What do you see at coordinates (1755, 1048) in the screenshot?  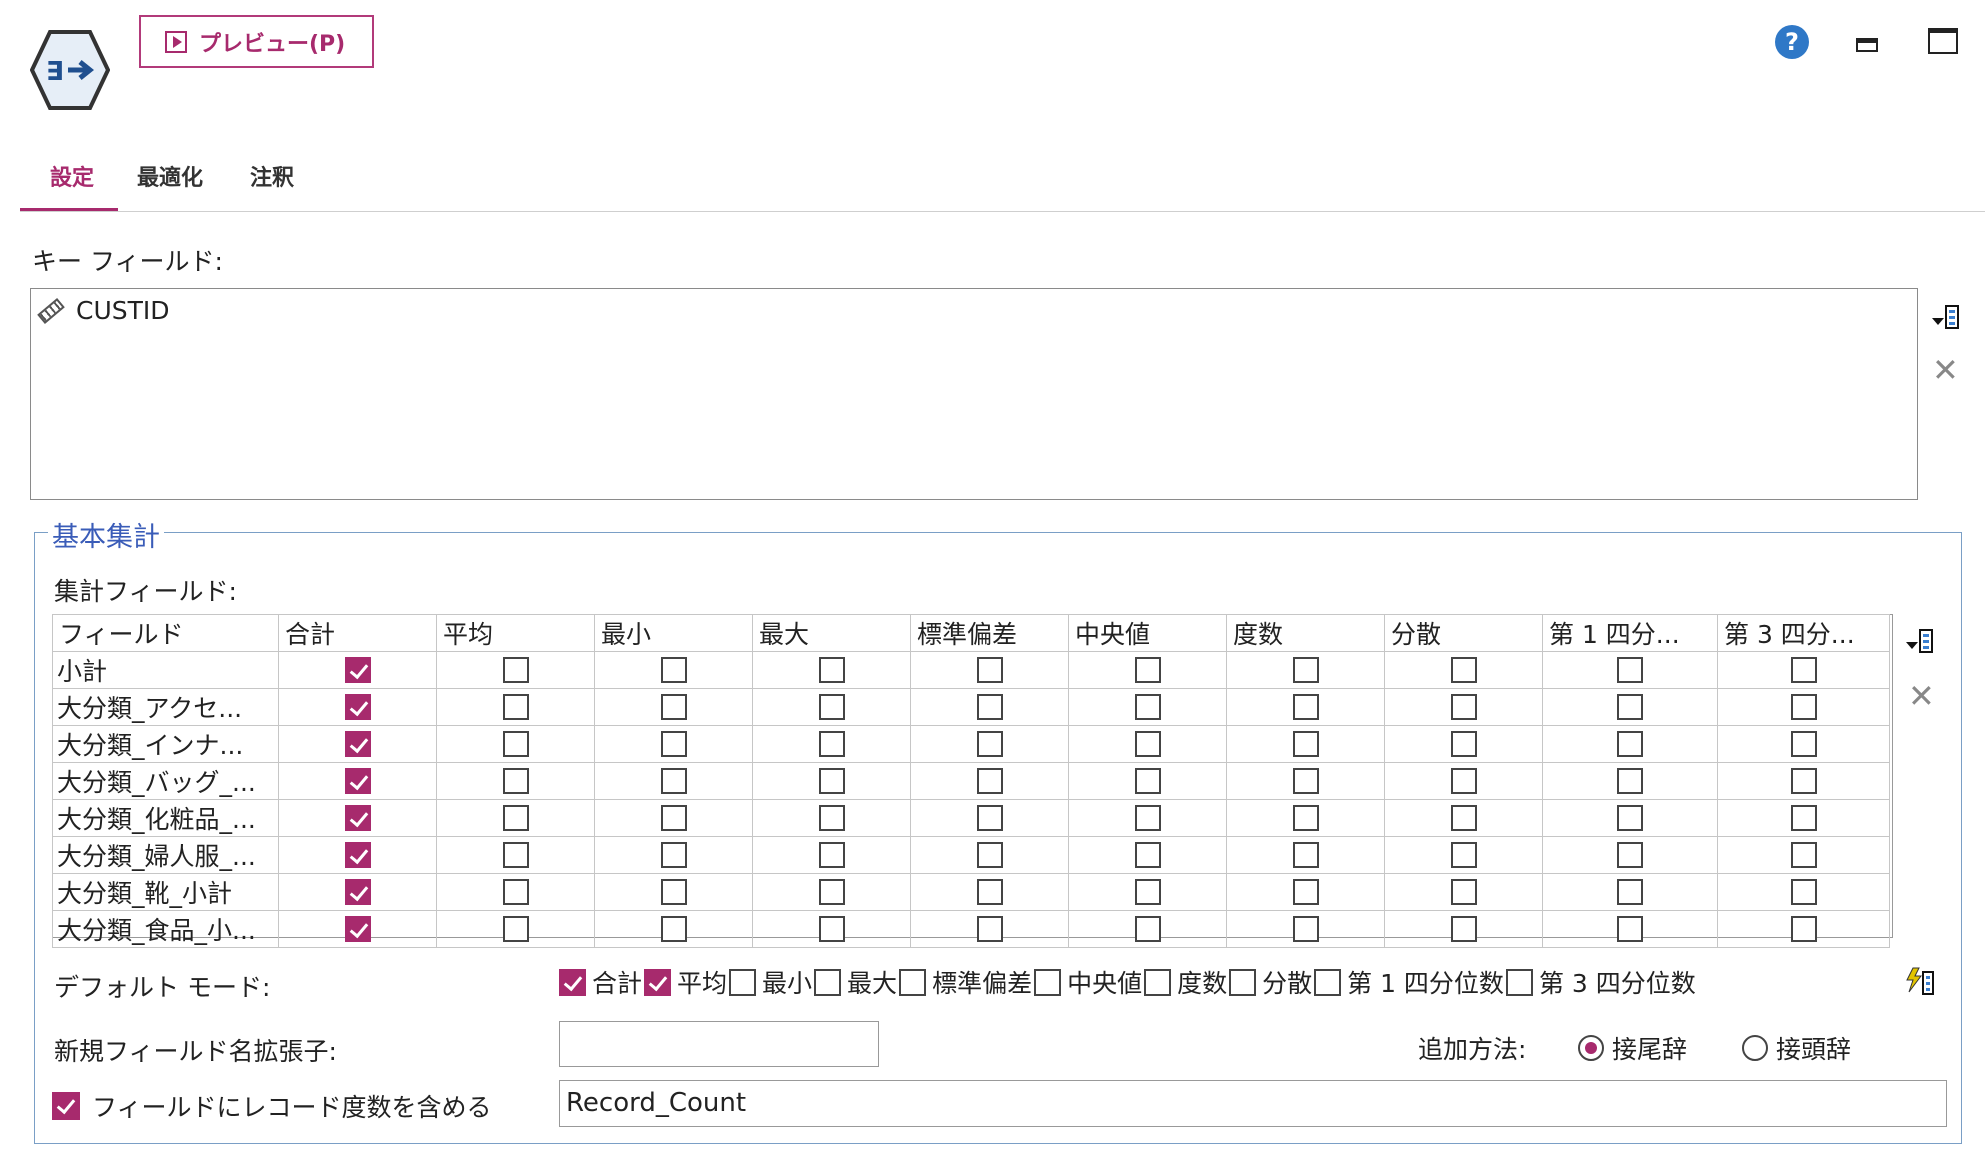 I see `radio-prefix-control` at bounding box center [1755, 1048].